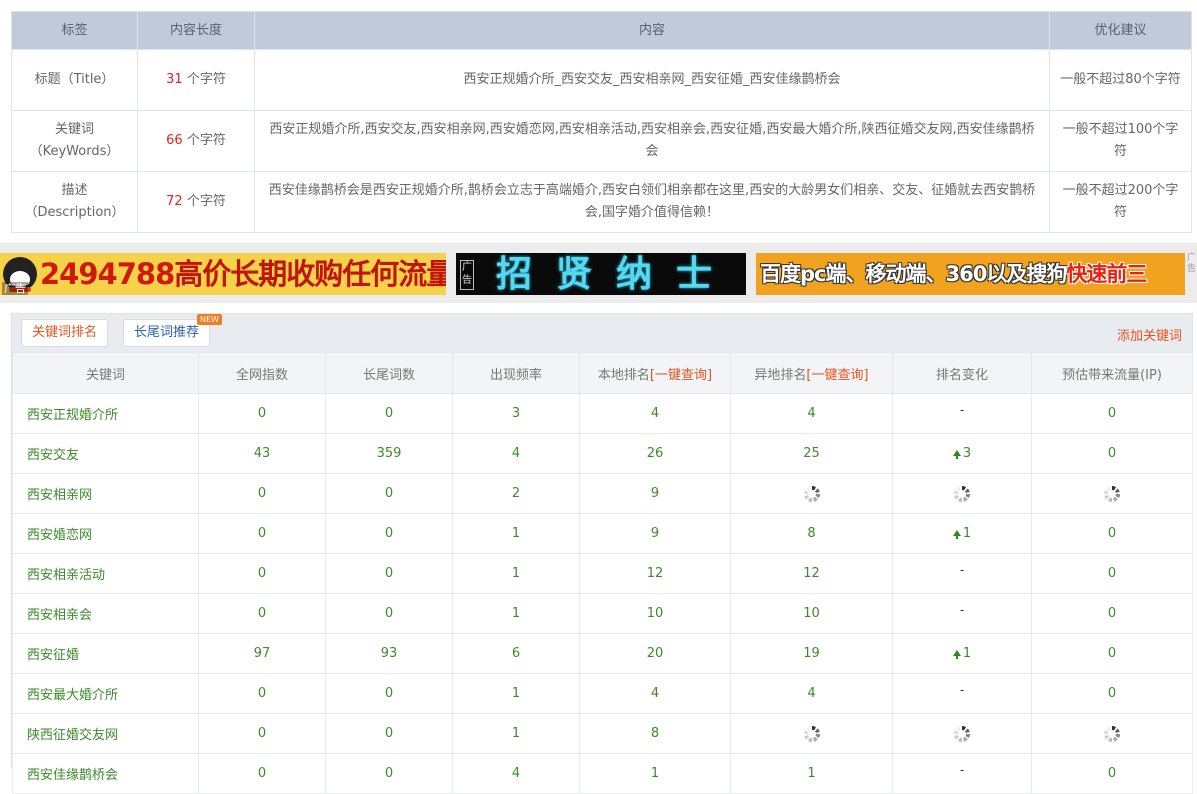 The height and width of the screenshot is (794, 1197). I want to click on keyword-cell: 西安佳缘鹊桥会, so click(105, 773).